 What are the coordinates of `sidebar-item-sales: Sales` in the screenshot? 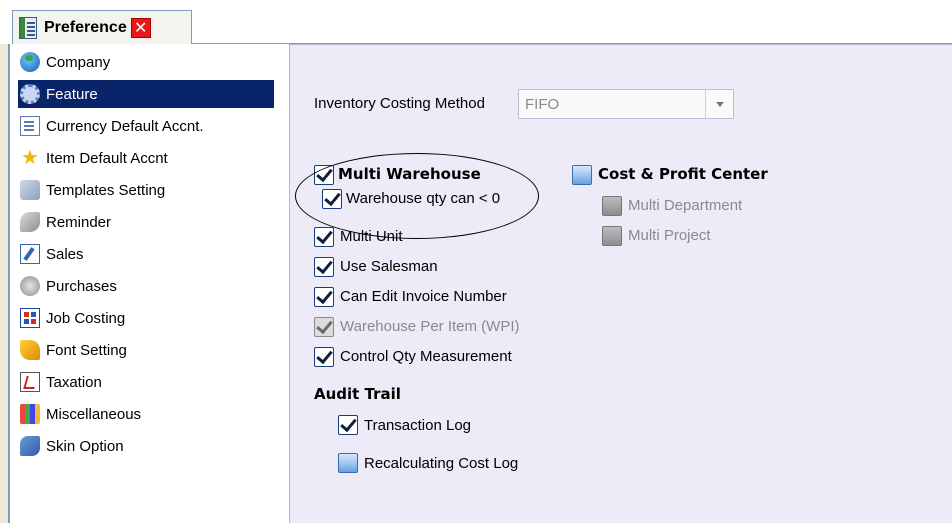 It's located at (143, 254).